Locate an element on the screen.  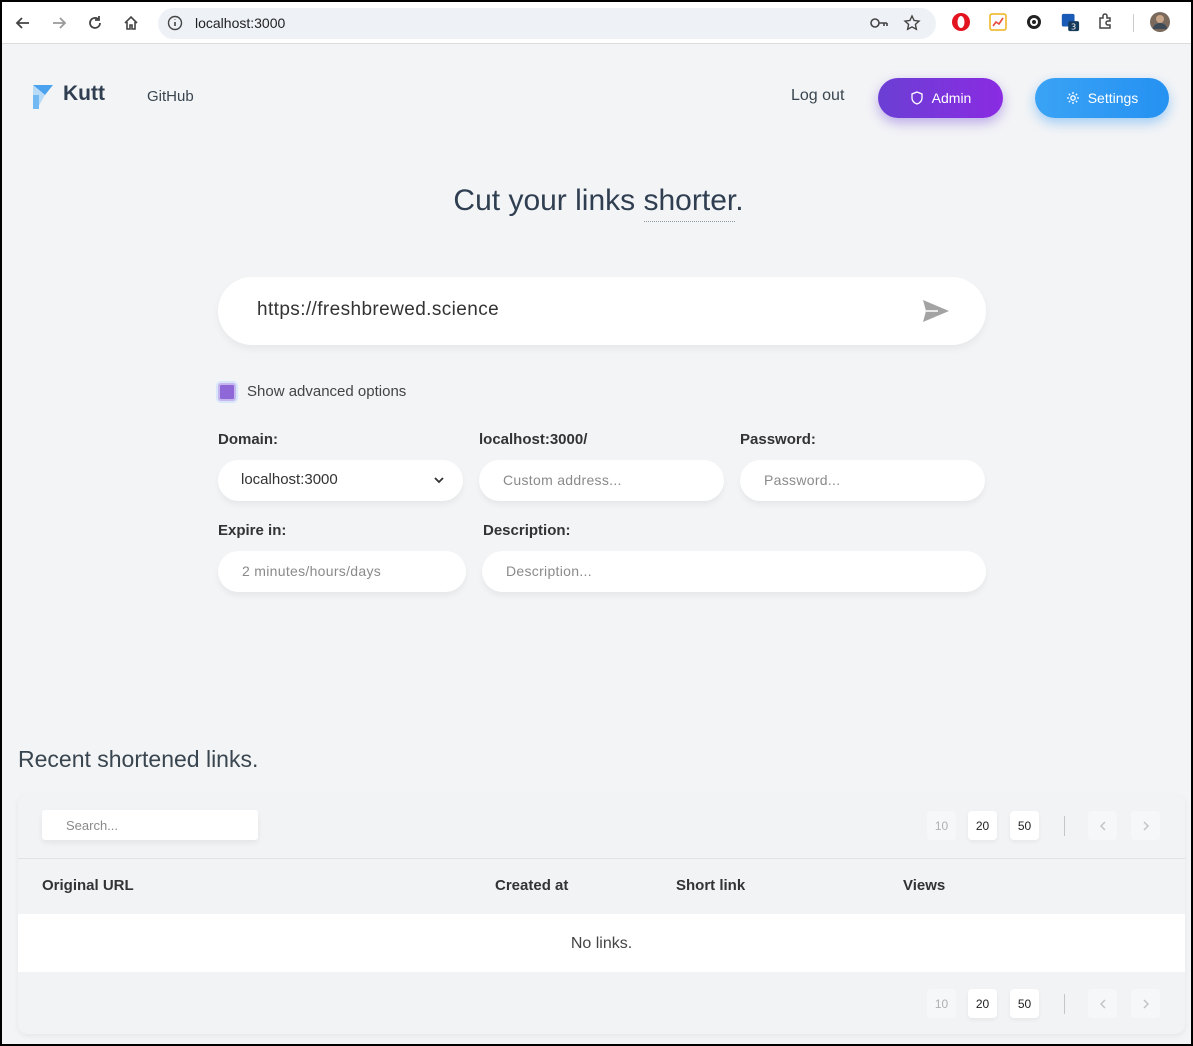
page-size-20-button-bottom: 20 is located at coordinates (982, 1003).